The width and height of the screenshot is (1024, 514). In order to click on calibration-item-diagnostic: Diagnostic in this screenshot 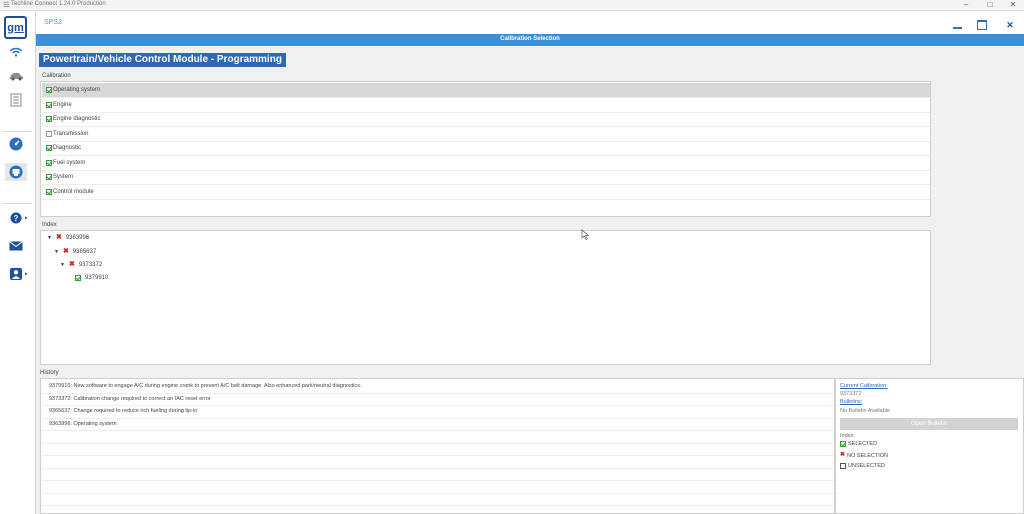, I will do `click(486, 148)`.